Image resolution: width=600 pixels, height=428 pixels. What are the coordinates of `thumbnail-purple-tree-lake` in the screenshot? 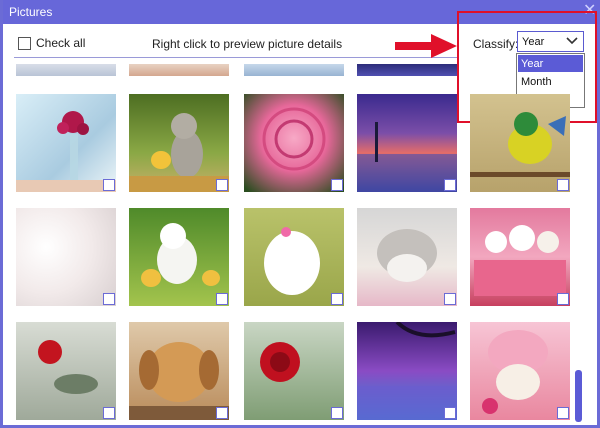 It's located at (407, 371).